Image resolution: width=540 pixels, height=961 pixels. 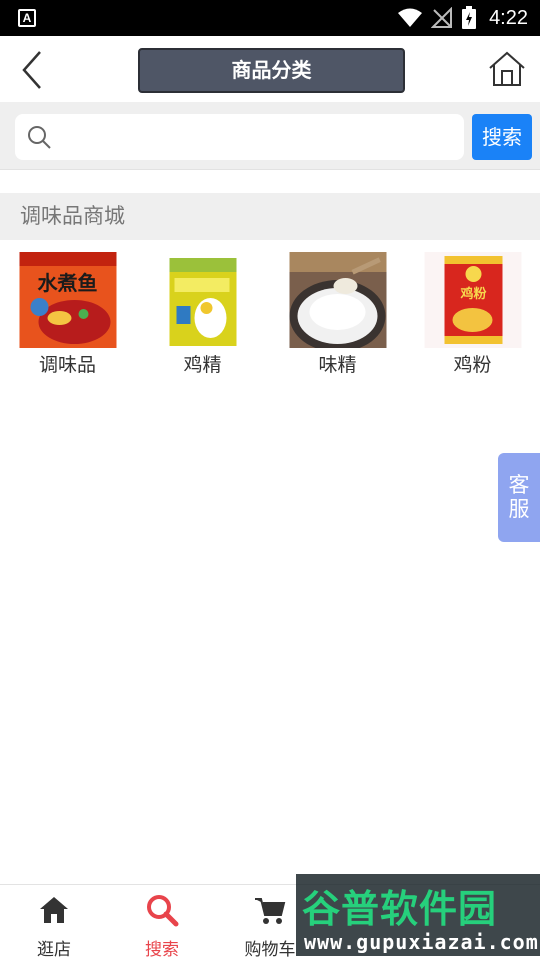 I want to click on watermark: 谷普软件园 www.gupuxiazai.com, so click(x=418, y=915).